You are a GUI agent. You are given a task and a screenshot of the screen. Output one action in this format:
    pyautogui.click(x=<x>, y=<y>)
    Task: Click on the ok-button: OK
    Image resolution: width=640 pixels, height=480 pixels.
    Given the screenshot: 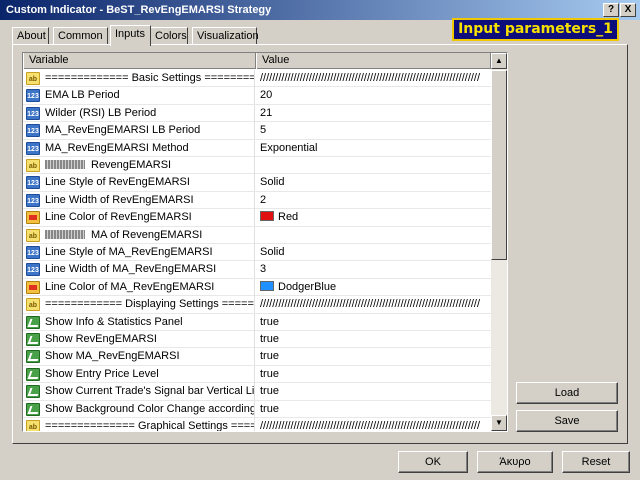 What is the action you would take?
    pyautogui.click(x=433, y=462)
    